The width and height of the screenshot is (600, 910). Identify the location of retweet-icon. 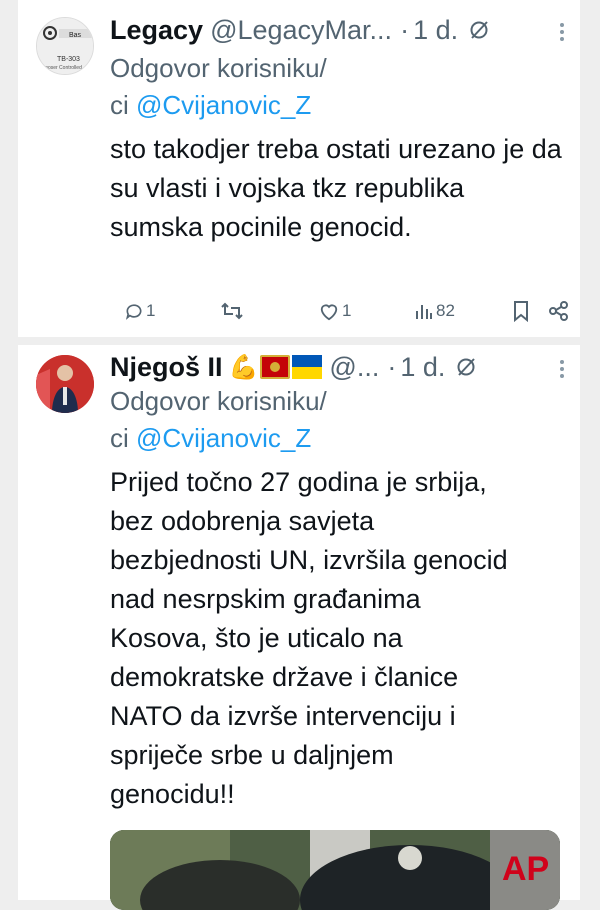
(232, 311).